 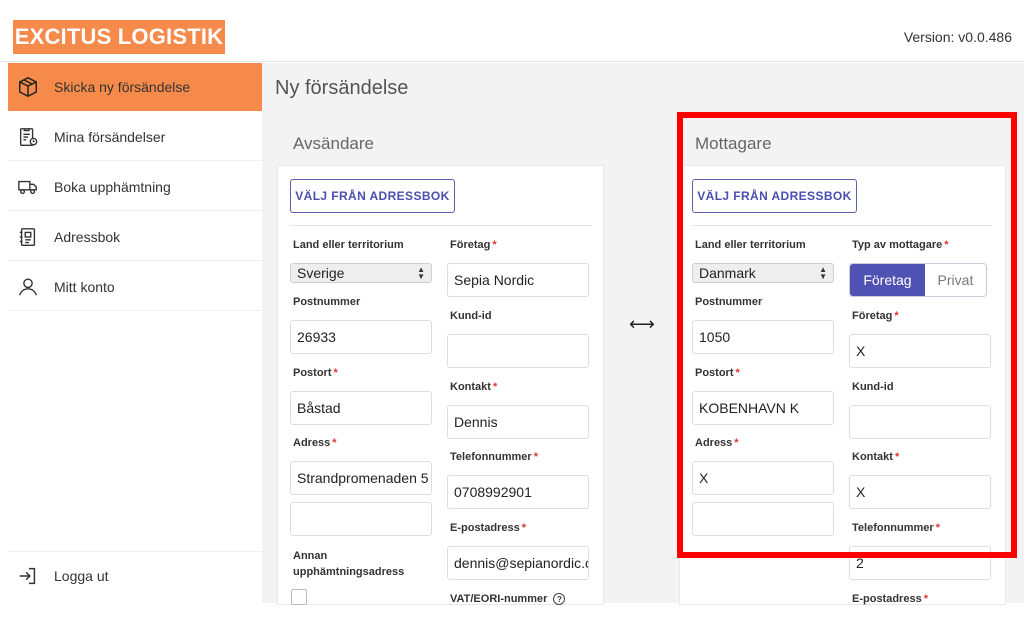 I want to click on sender-city-field: Båstad, so click(x=361, y=408).